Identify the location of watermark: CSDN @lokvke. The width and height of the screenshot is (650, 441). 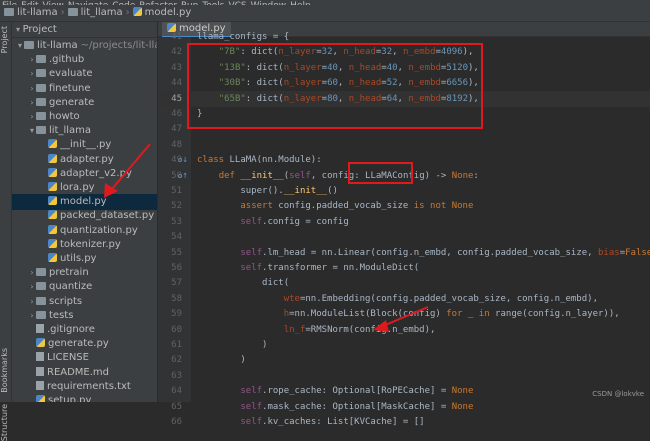
(618, 394).